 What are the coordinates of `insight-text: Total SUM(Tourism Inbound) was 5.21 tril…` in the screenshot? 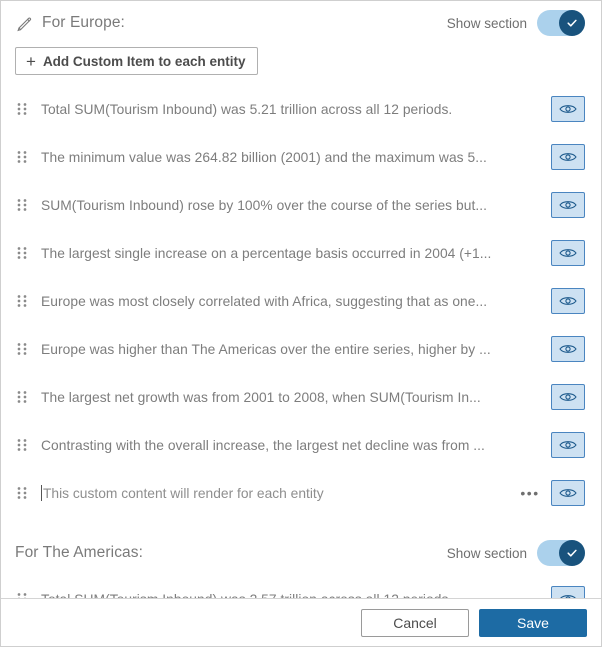 It's located at (247, 109).